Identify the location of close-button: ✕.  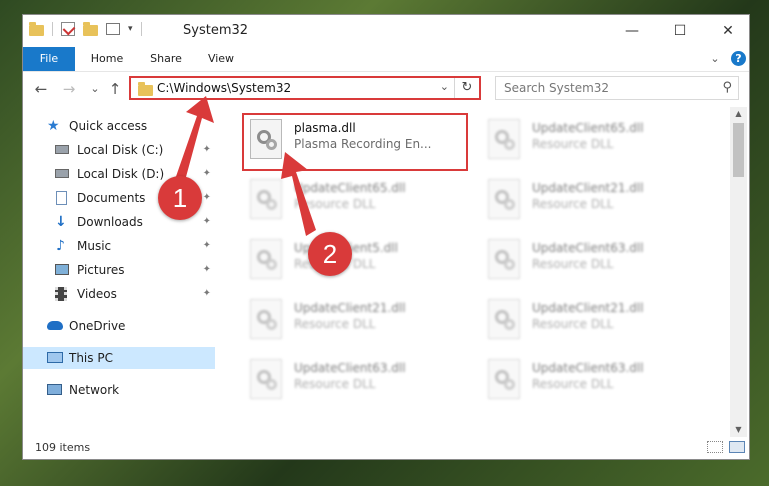
(728, 31).